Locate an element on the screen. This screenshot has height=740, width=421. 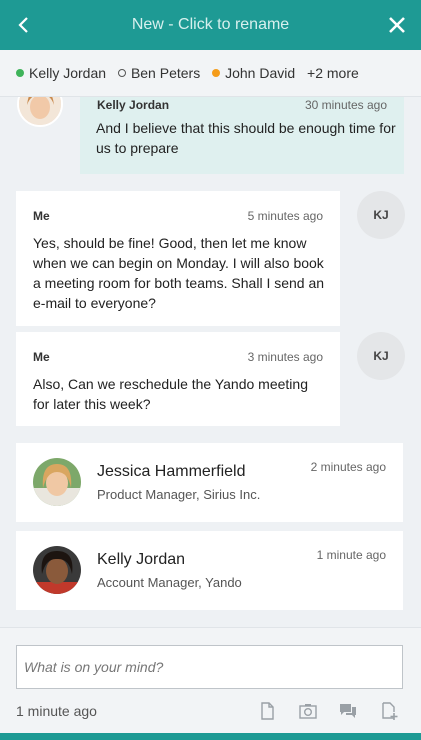
participant-kelly-jordan: Kelly Jordan is located at coordinates (61, 73).